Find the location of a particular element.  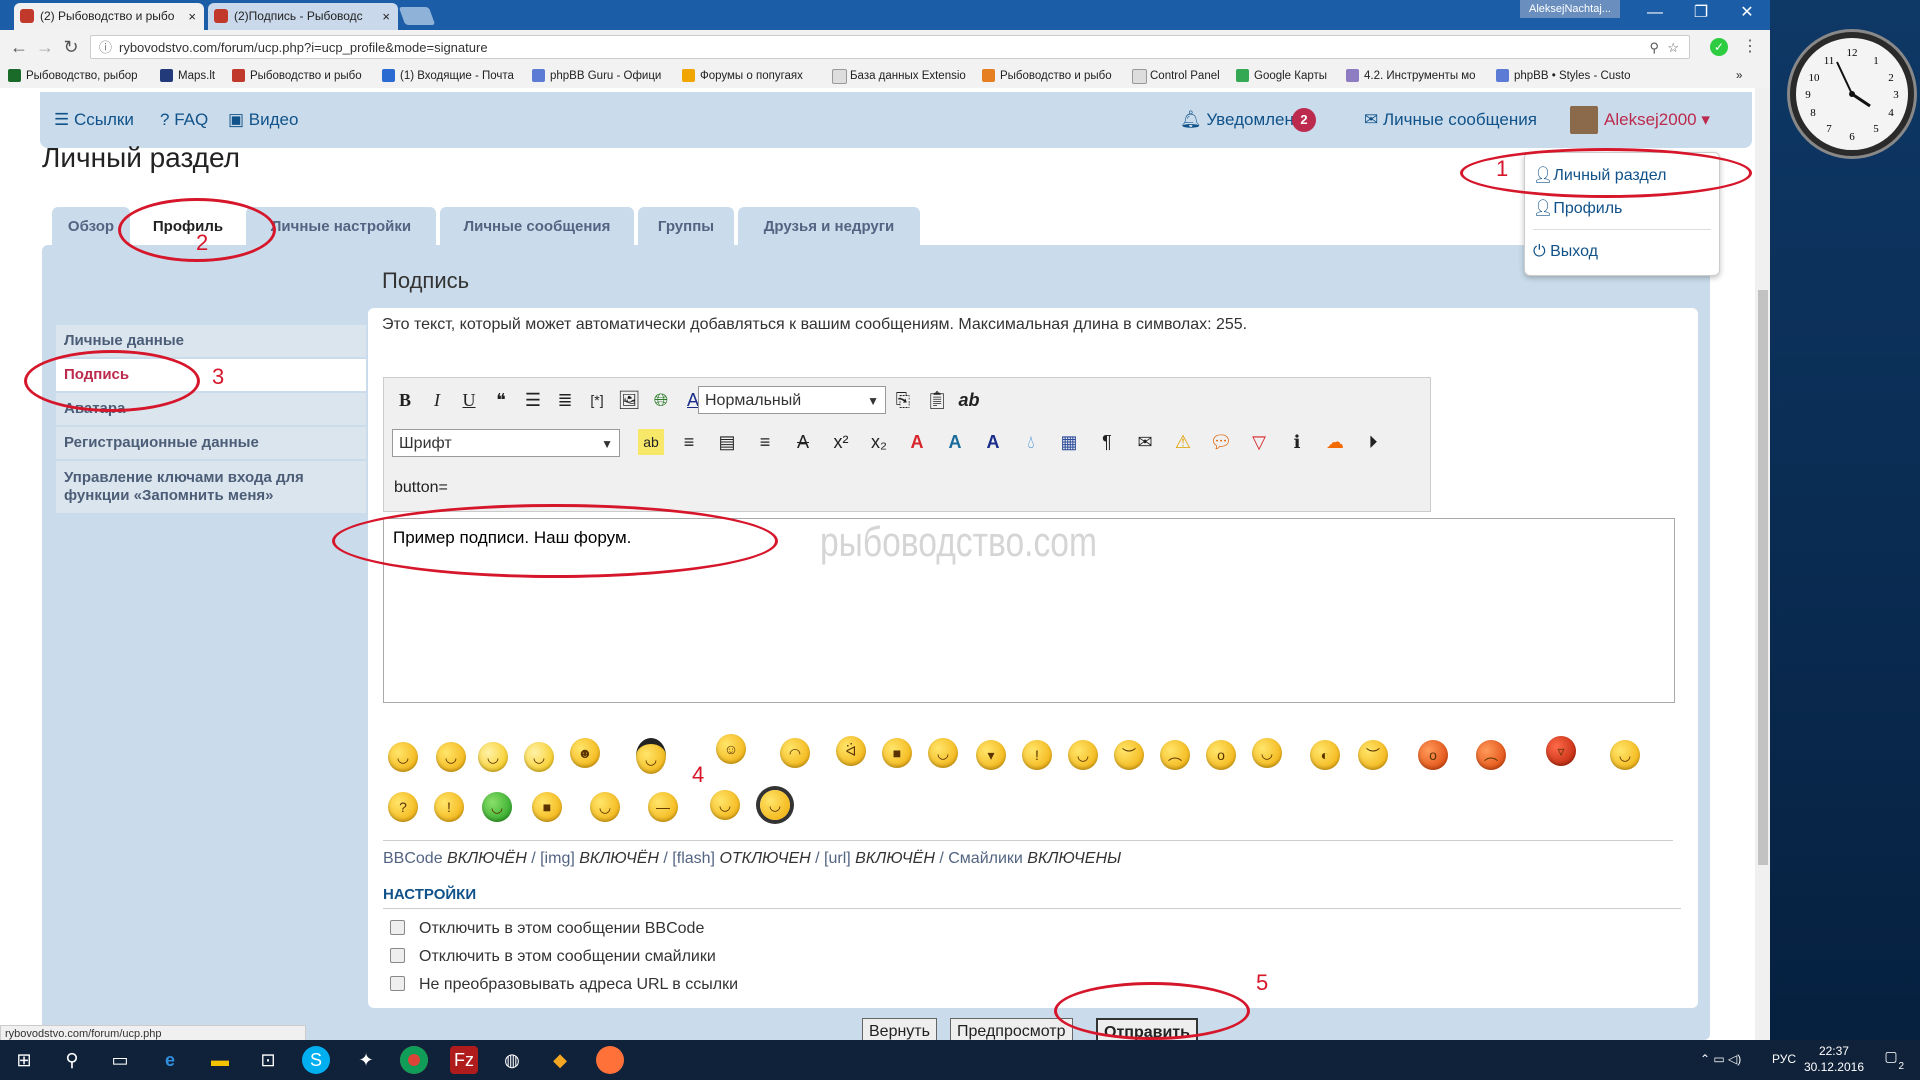

bookmark-item: Форумы о попугаях is located at coordinates (761, 76).